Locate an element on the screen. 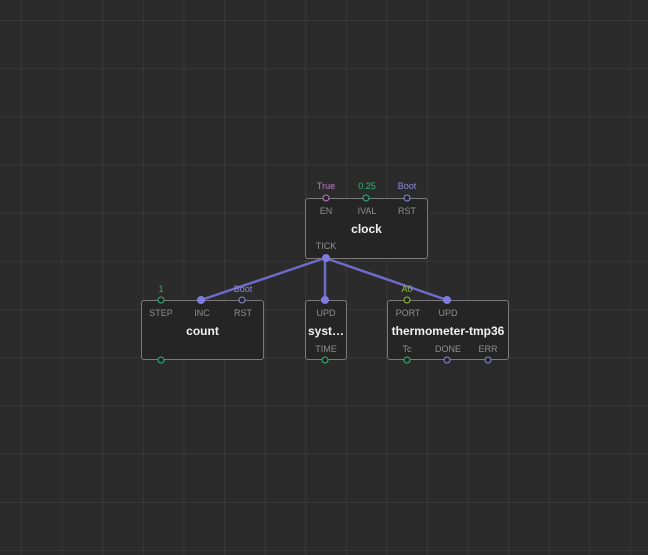 This screenshot has width=648, height=555. output-pin-tc is located at coordinates (407, 360).